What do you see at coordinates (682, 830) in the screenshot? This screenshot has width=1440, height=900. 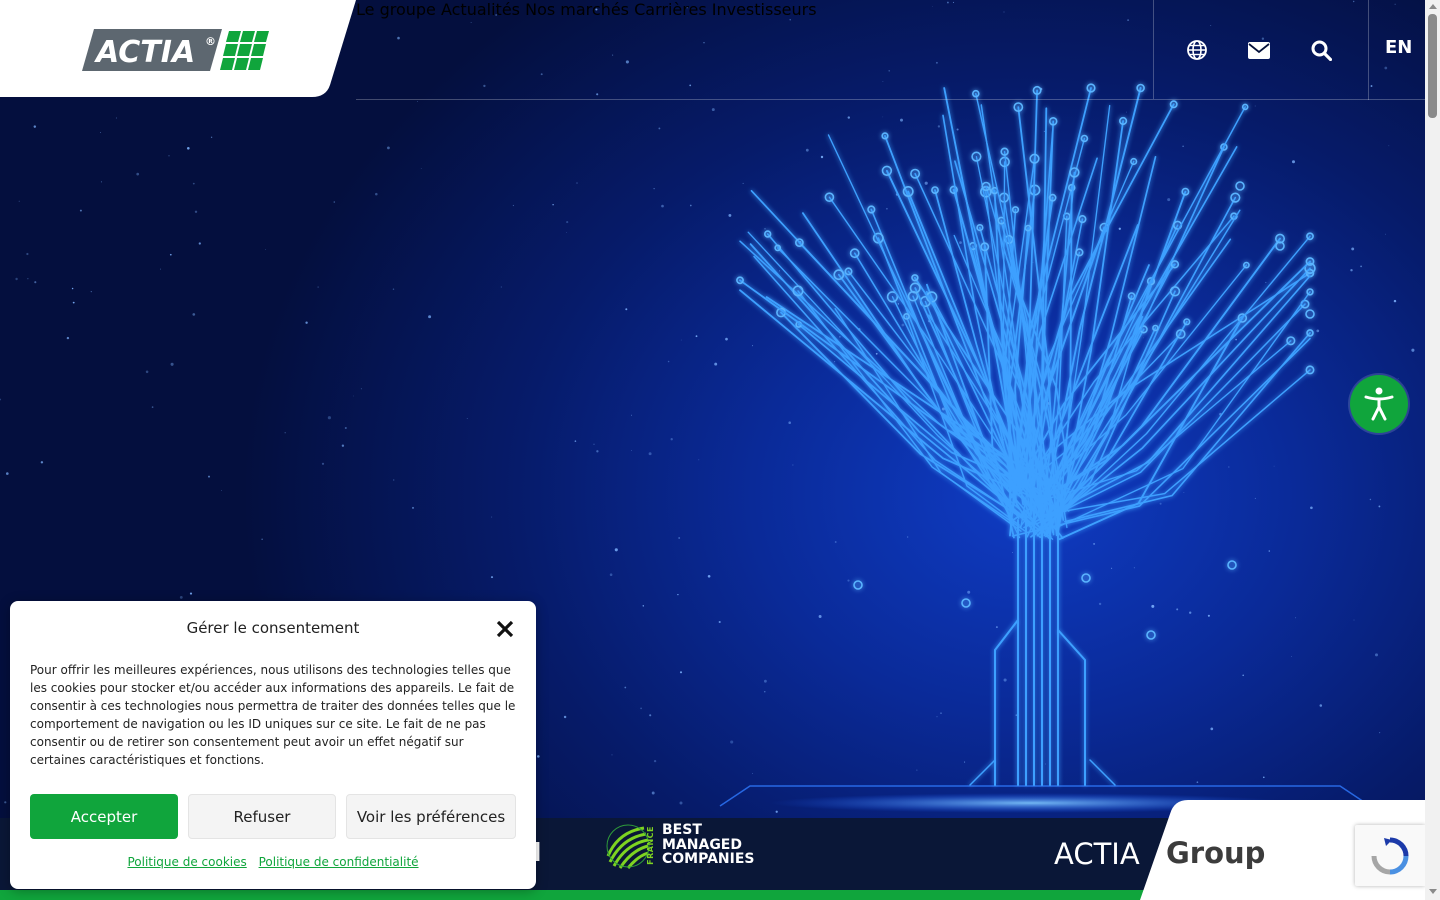 I see `bmc-line-best: BEST` at bounding box center [682, 830].